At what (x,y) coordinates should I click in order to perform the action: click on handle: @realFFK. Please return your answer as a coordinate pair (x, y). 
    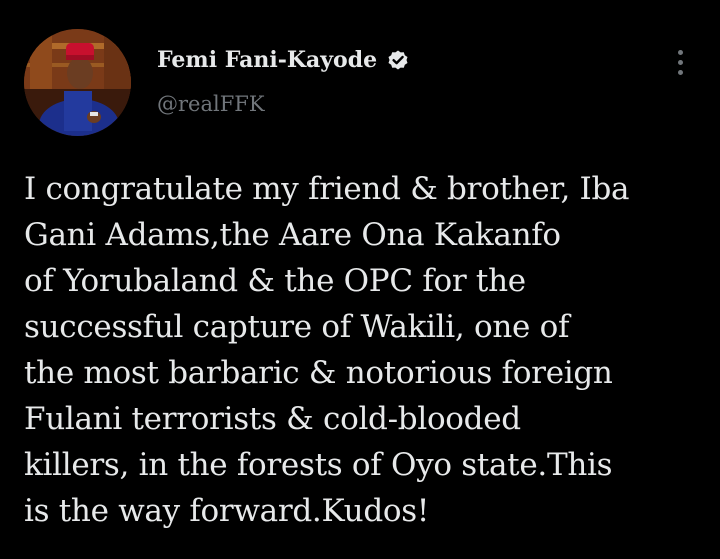
    Looking at the image, I should click on (211, 104).